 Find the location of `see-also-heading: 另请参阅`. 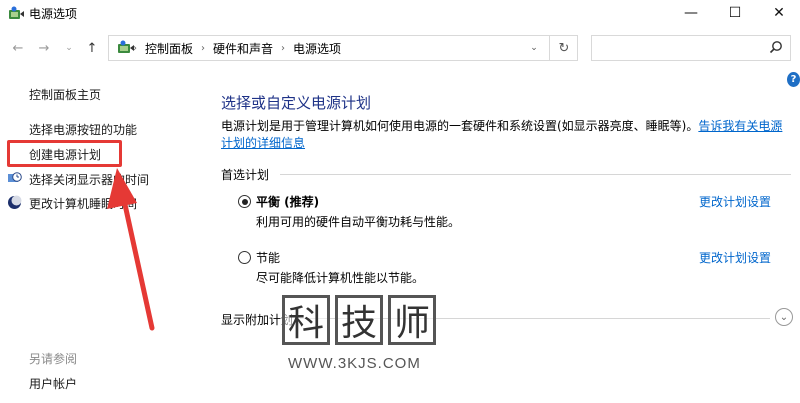

see-also-heading: 另请参阅 is located at coordinates (53, 359).